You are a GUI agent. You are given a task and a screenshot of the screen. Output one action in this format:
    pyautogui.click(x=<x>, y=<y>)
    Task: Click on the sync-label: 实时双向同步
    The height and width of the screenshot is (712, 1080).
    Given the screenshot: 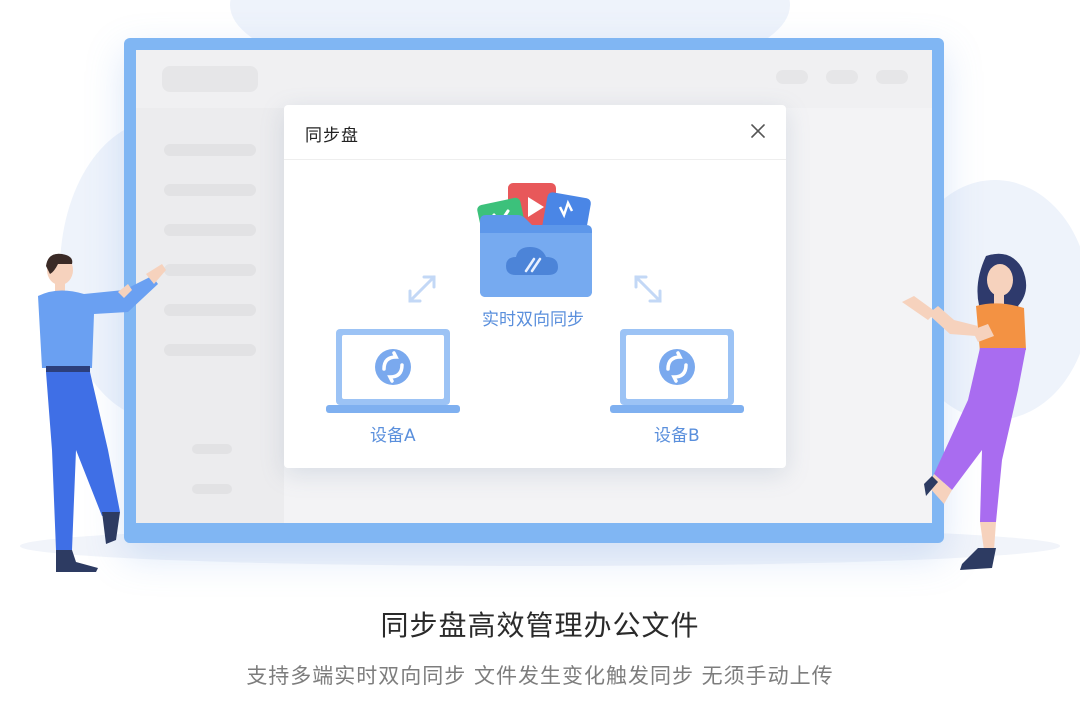 What is the action you would take?
    pyautogui.click(x=533, y=320)
    